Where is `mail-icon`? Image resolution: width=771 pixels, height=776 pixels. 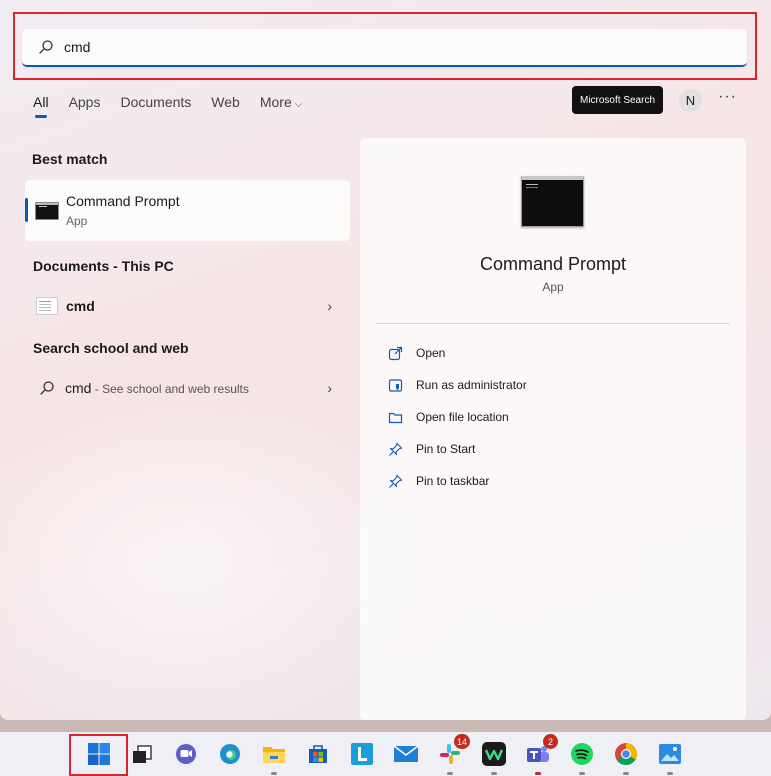
mail-icon is located at coordinates (406, 753).